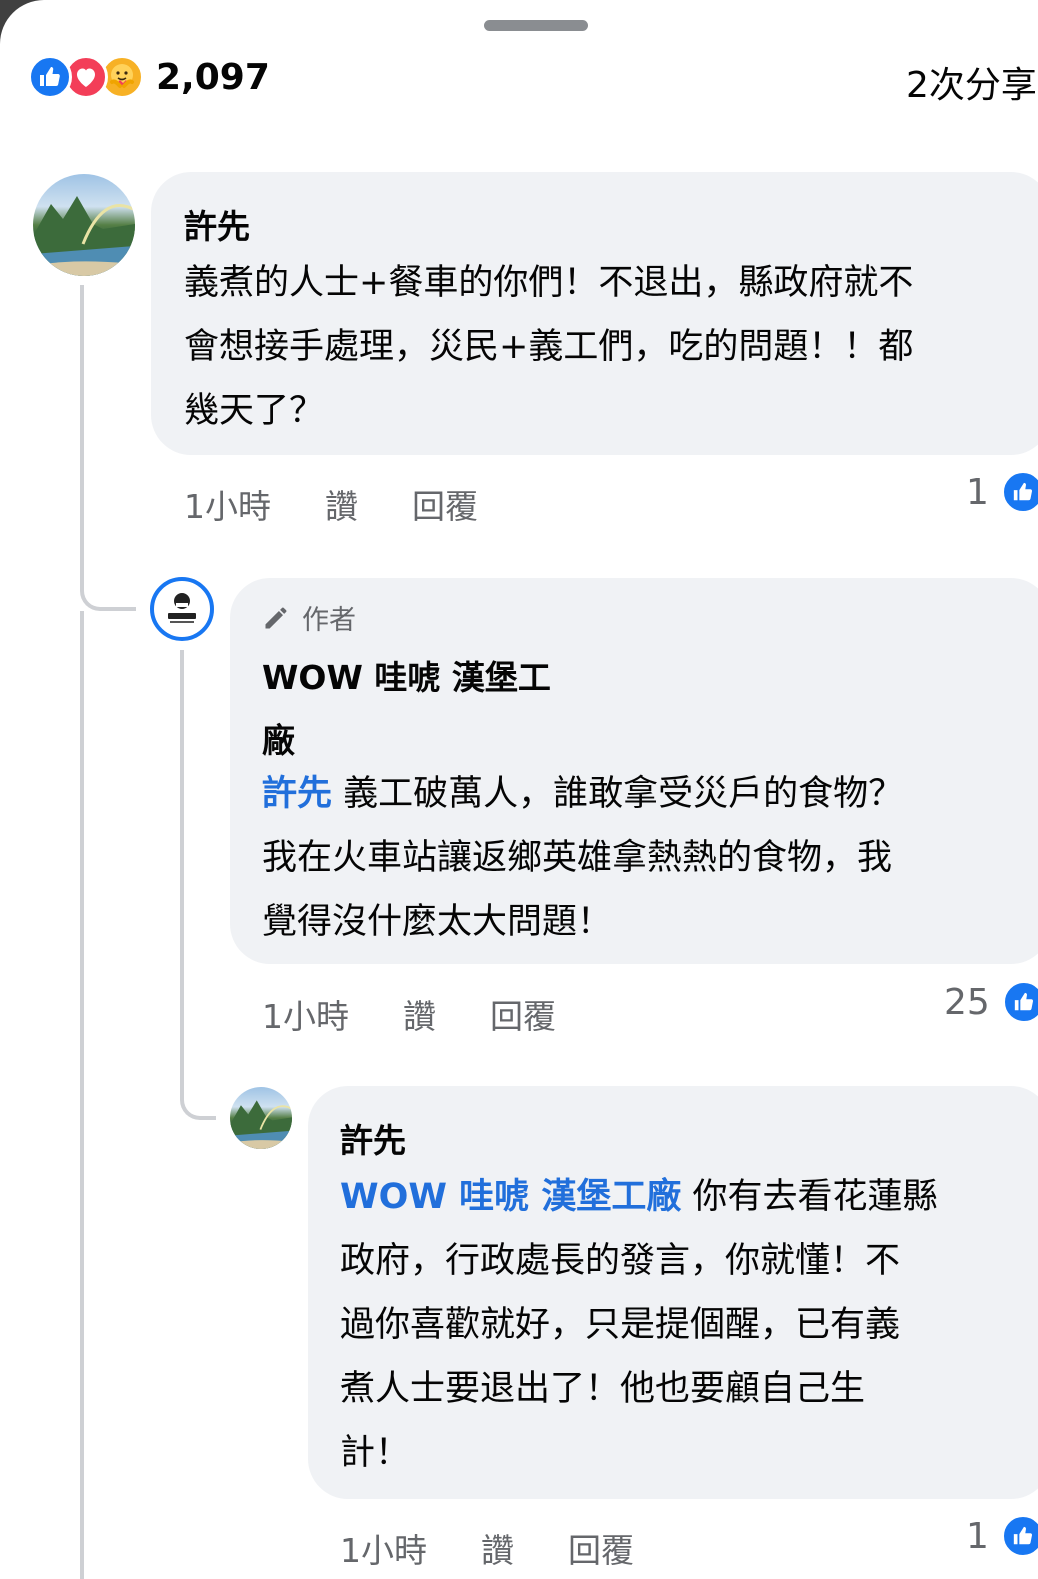 The image size is (1038, 1579). I want to click on pencil-icon, so click(276, 617).